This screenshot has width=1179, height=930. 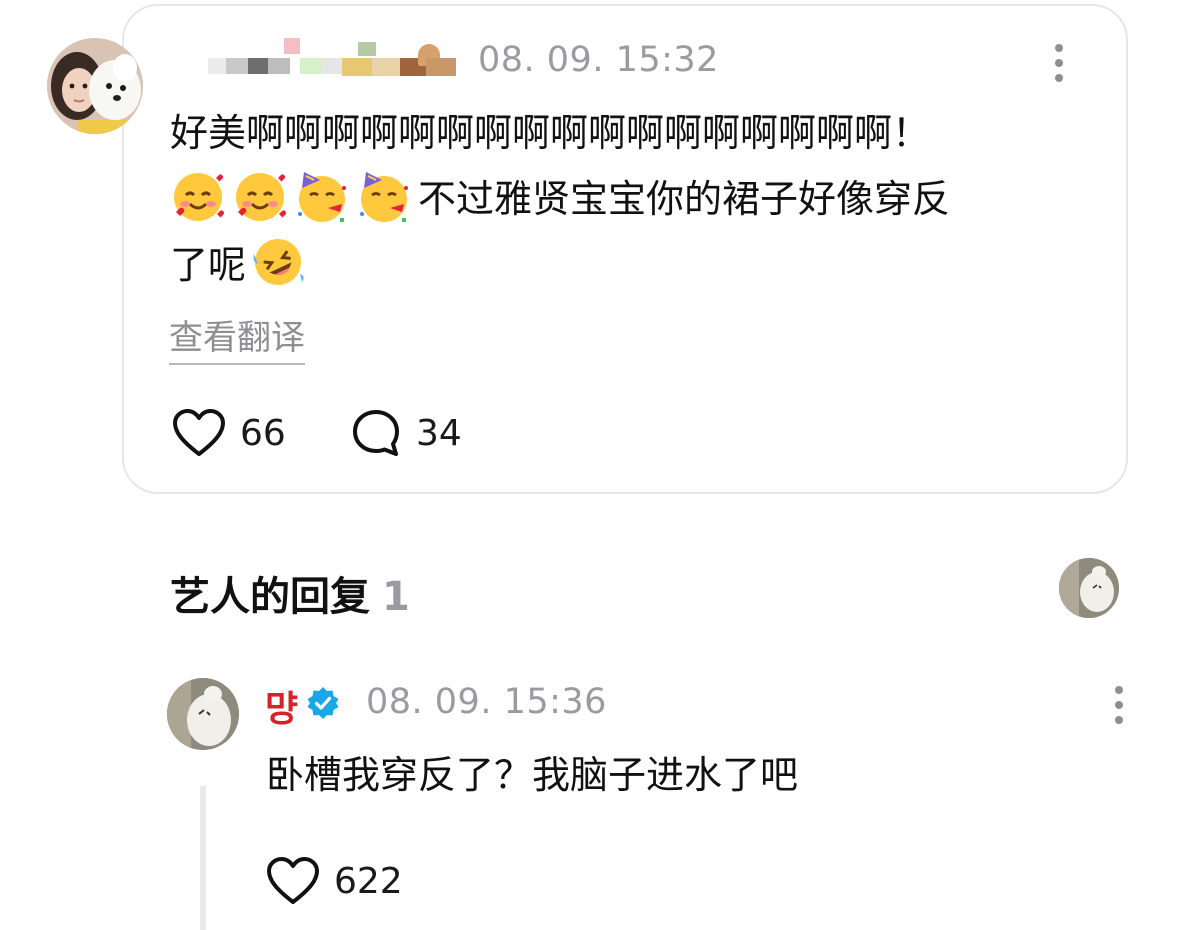 What do you see at coordinates (532, 775) in the screenshot?
I see `artist-reply-text: 卧槽我穿反了？我脑子进水了吧` at bounding box center [532, 775].